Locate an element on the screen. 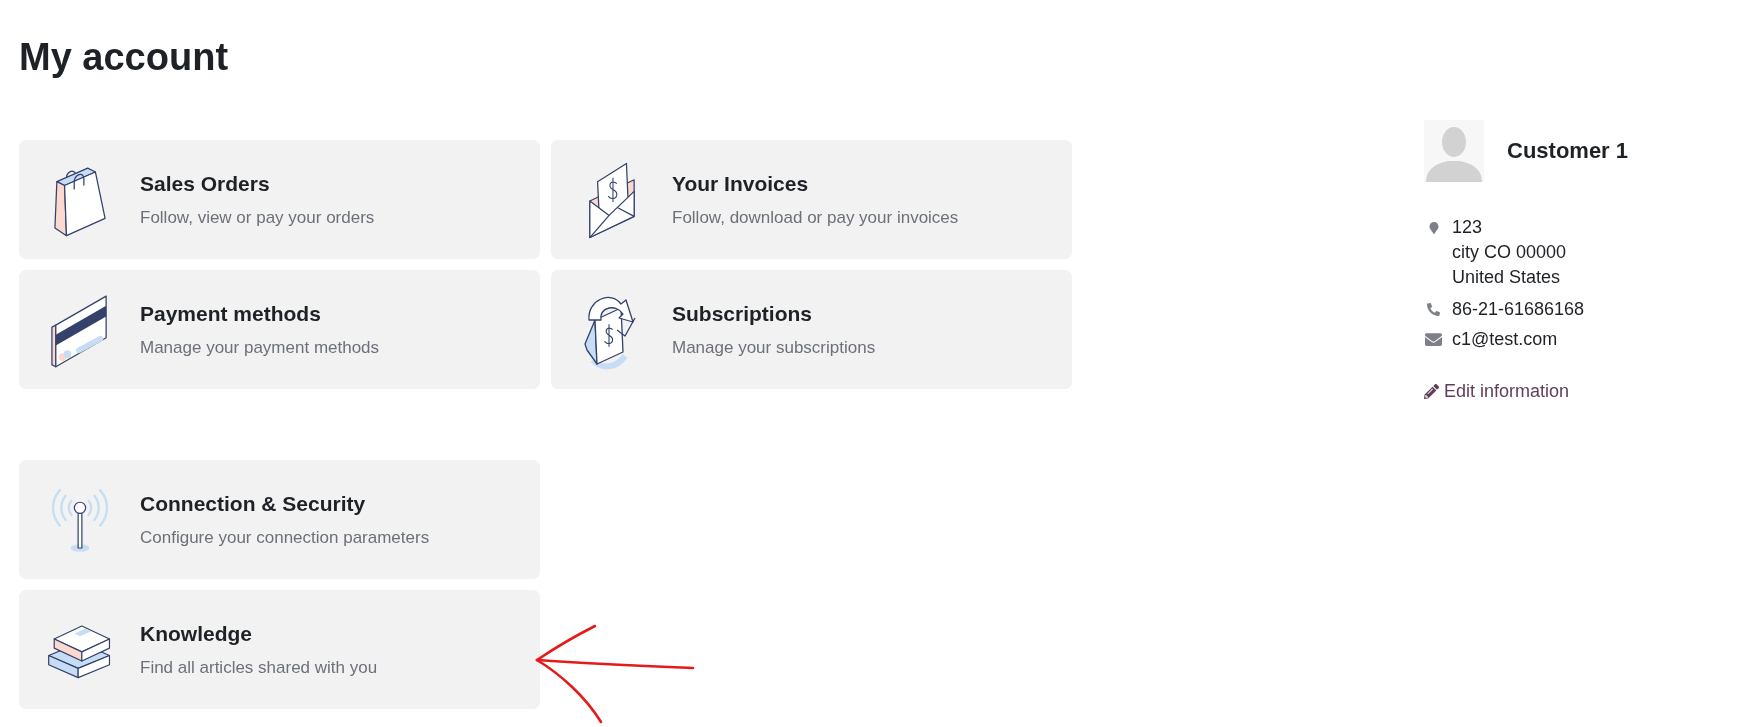 This screenshot has height=727, width=1747. address-line: 123 is located at coordinates (1467, 227).